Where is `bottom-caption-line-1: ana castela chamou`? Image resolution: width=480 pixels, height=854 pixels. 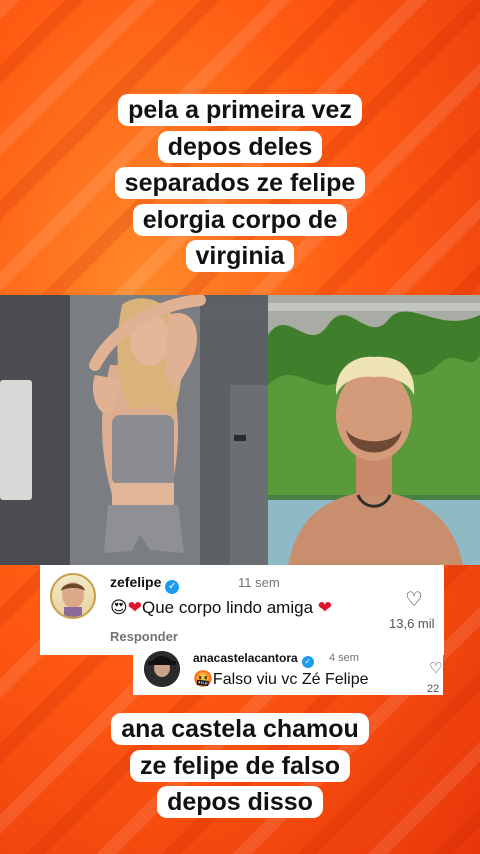 bottom-caption-line-1: ana castela chamou is located at coordinates (240, 729).